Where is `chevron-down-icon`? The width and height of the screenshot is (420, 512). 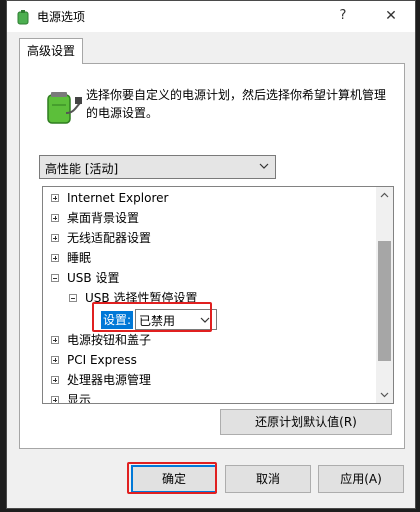
chevron-down-icon is located at coordinates (264, 166).